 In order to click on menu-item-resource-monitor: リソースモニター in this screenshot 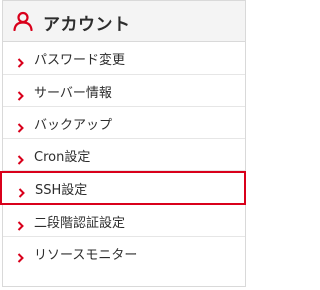, I will do `click(124, 253)`.